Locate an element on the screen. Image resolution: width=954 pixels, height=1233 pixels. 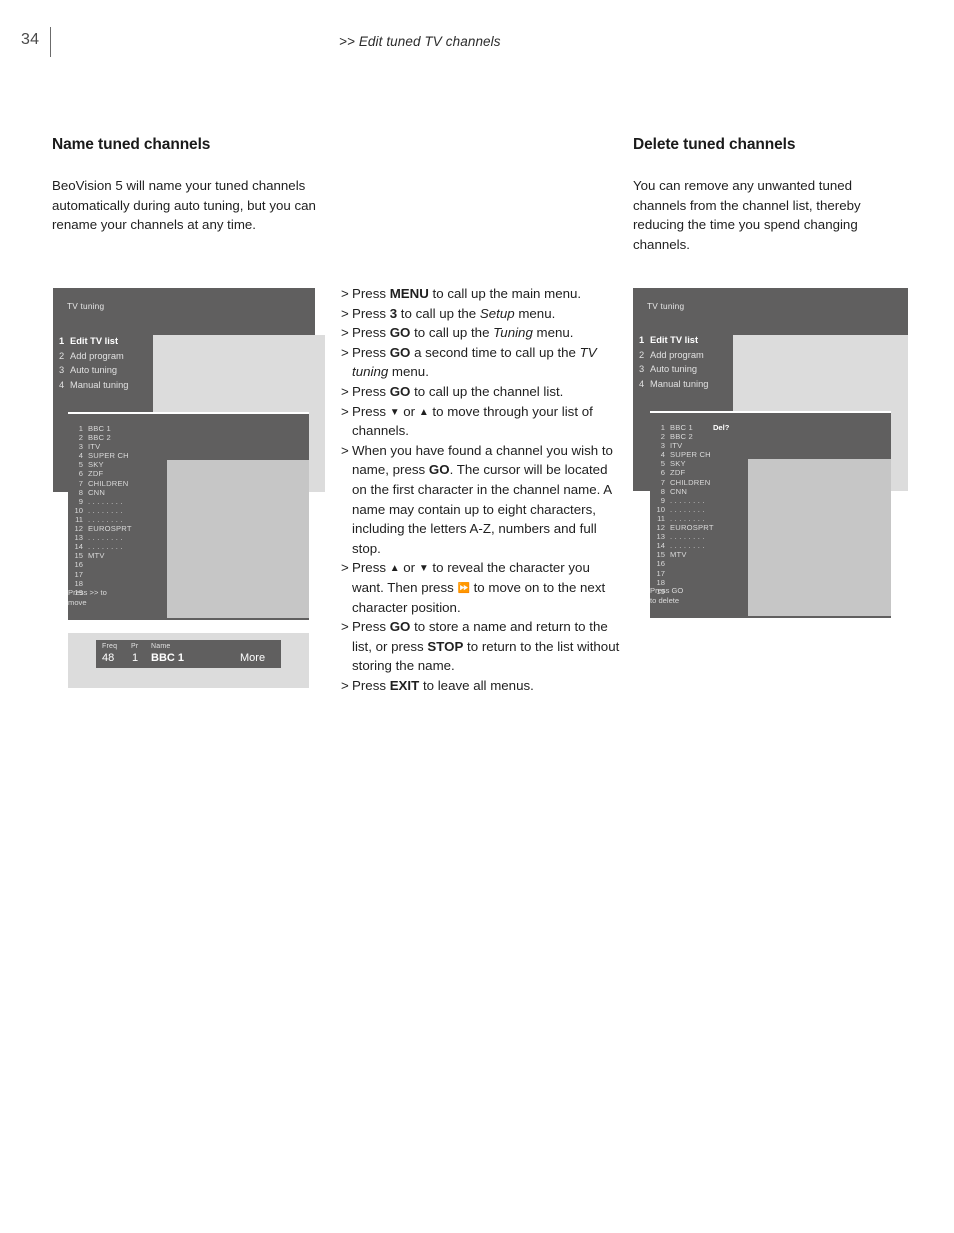
tv-preview-area-lower is located at coordinates (238, 539).